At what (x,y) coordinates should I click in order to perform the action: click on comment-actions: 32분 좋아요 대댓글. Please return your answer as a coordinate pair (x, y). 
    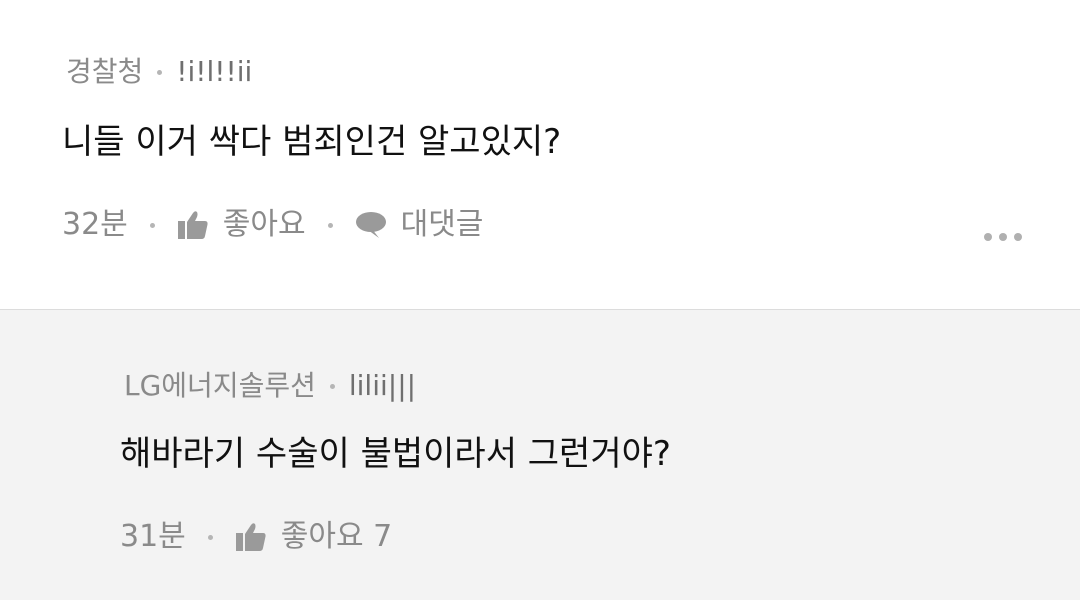
    Looking at the image, I should click on (272, 225).